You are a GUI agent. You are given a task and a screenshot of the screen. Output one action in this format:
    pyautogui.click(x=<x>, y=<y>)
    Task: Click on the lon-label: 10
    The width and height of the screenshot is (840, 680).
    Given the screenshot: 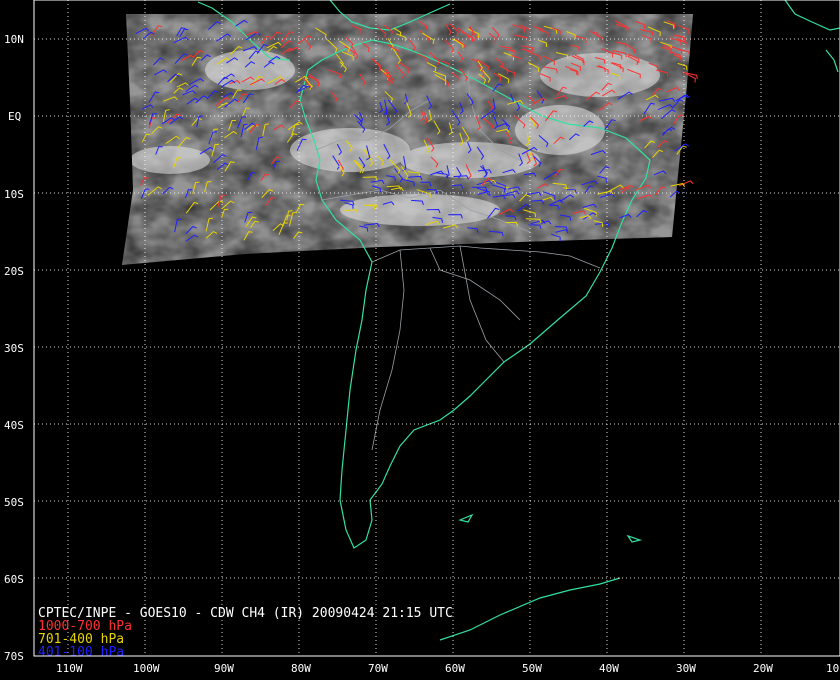 What is the action you would take?
    pyautogui.click(x=832, y=668)
    